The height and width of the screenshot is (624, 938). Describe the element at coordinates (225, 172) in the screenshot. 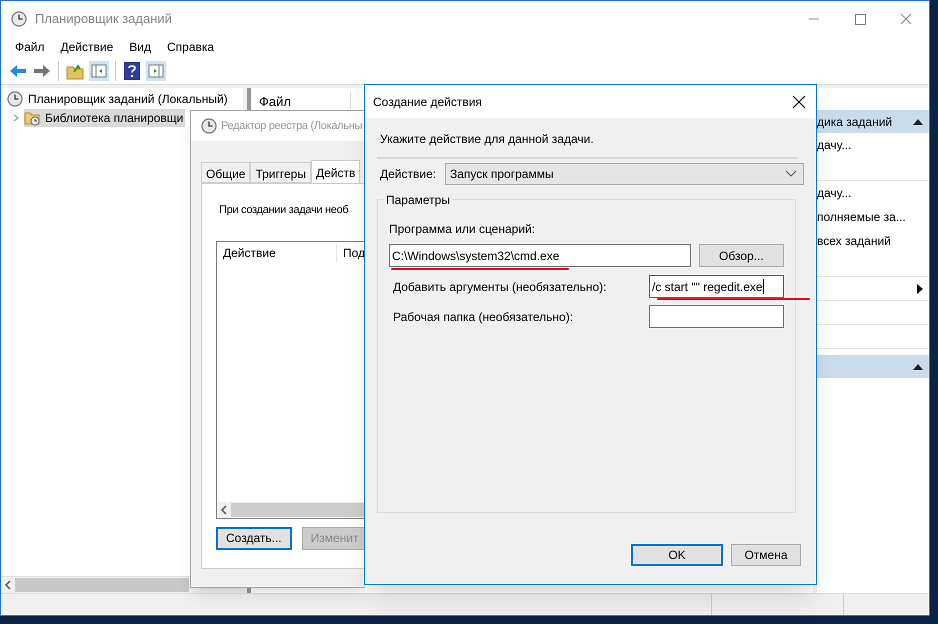

I see `tab: Общие` at that location.